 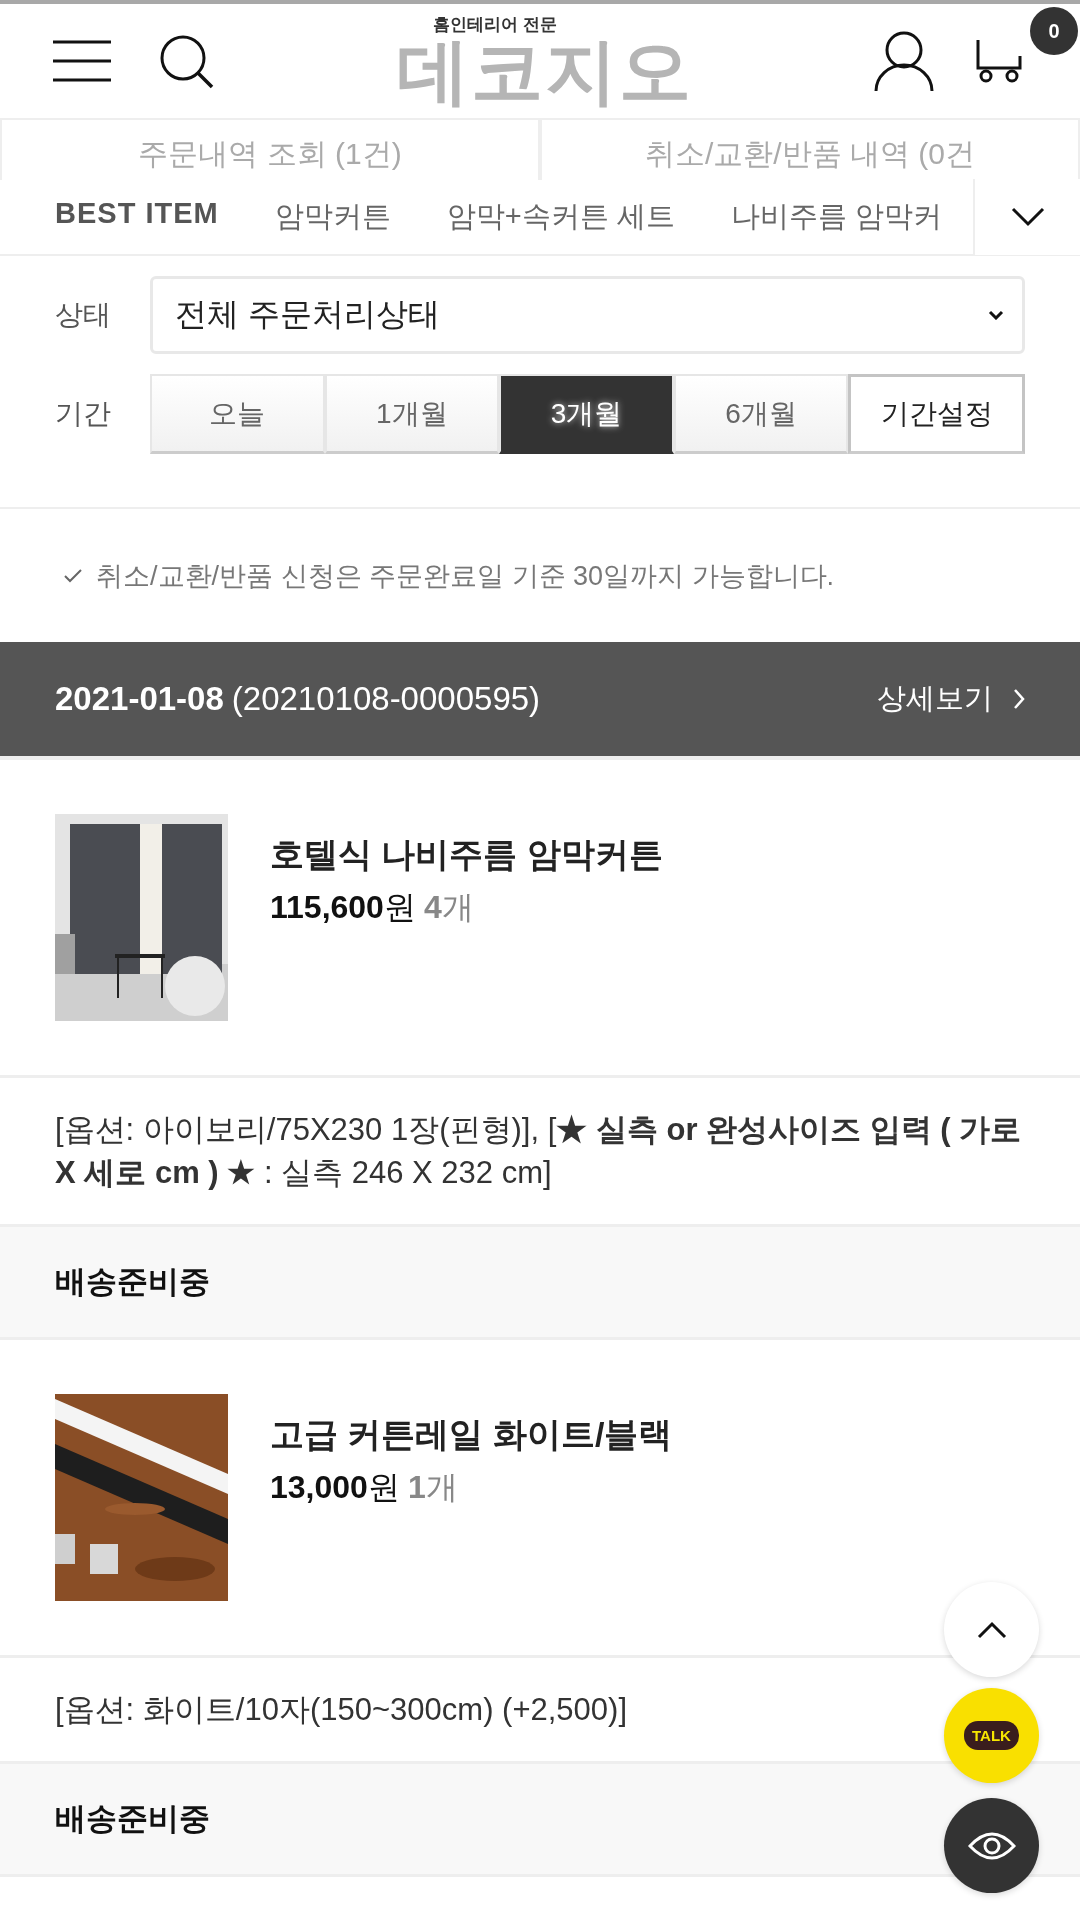 What do you see at coordinates (991, 1845) in the screenshot?
I see `eye-icon` at bounding box center [991, 1845].